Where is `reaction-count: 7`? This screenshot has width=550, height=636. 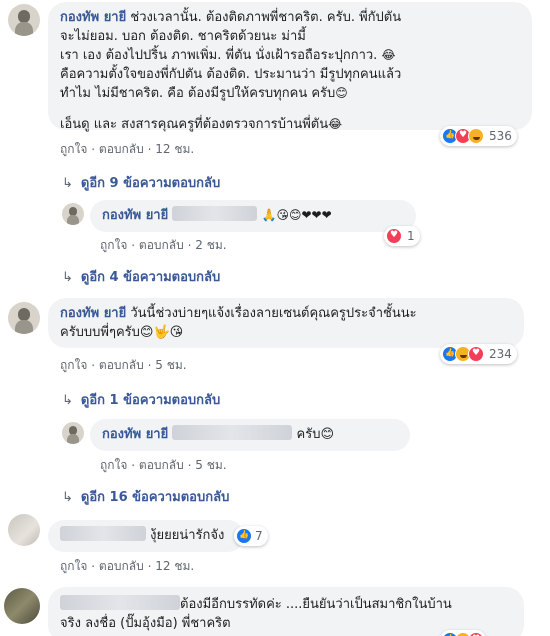 reaction-count: 7 is located at coordinates (259, 536).